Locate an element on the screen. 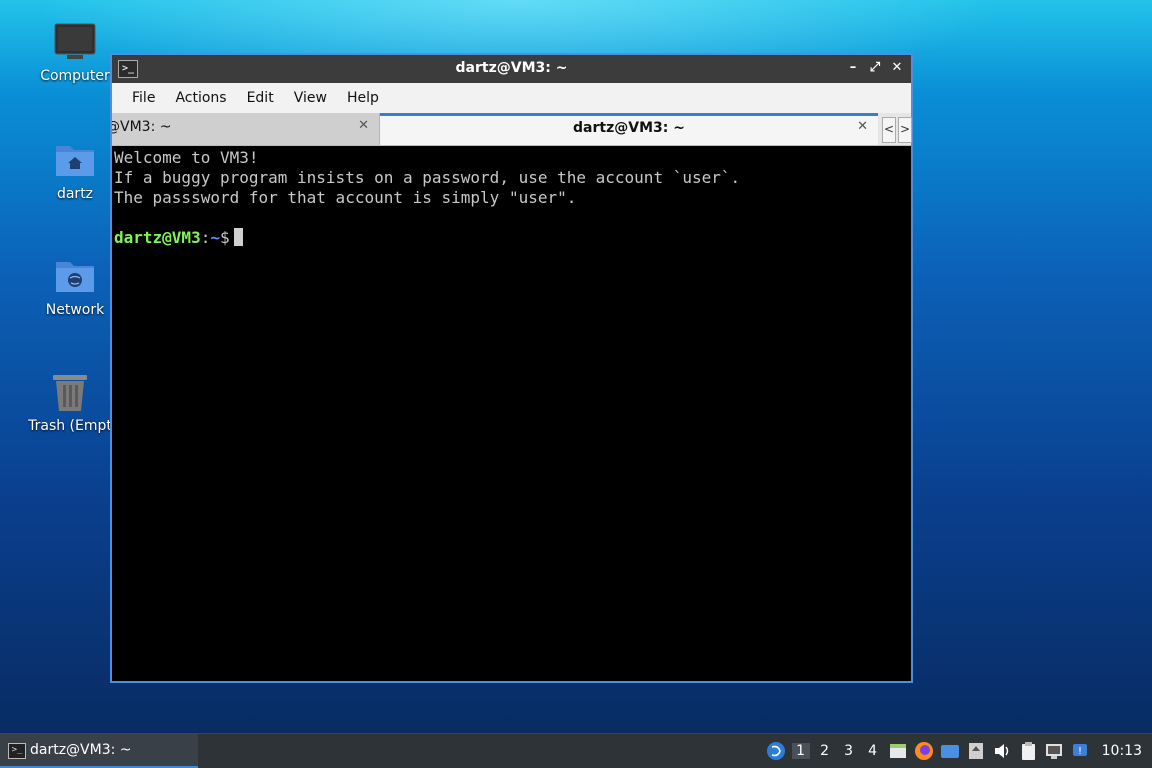  taskbar-task-terminal: >_ dartz@VM3: ~ is located at coordinates (99, 751).